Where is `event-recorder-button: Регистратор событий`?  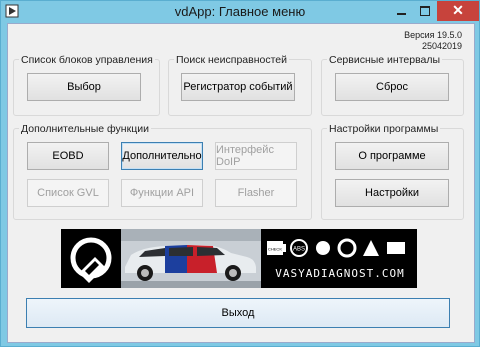
event-recorder-button: Регистратор событий is located at coordinates (238, 87).